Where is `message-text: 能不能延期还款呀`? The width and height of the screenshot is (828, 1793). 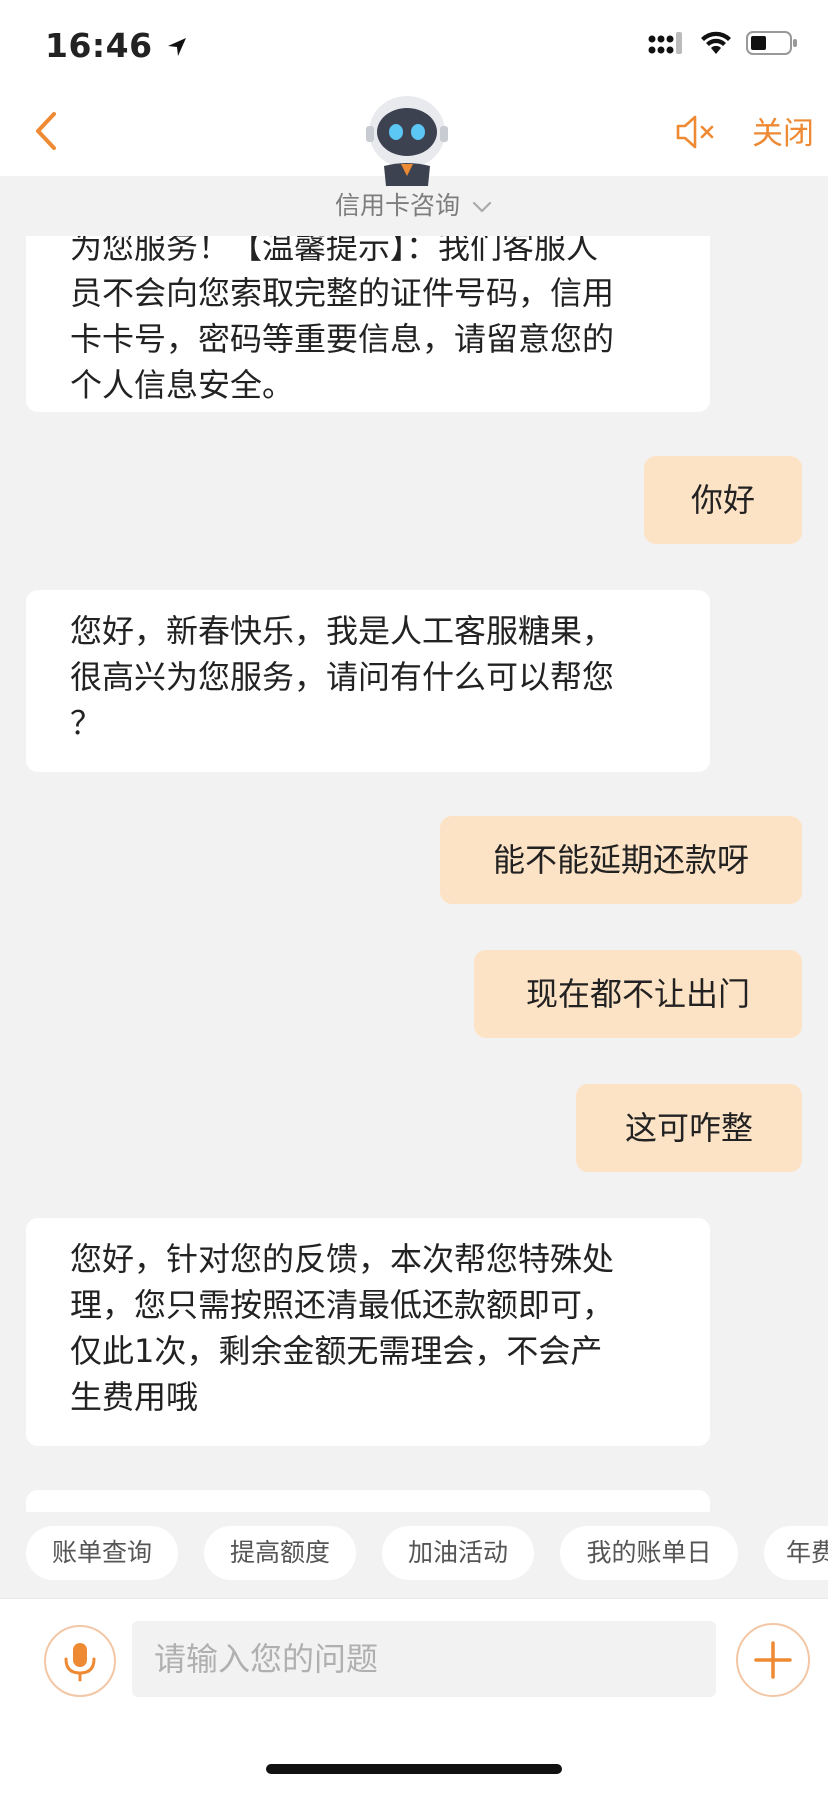 message-text: 能不能延期还款呀 is located at coordinates (620, 860).